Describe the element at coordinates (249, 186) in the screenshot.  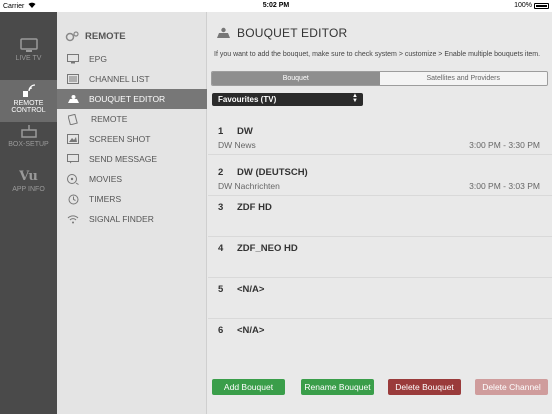
I see `channel-event: DW Nachrichten` at that location.